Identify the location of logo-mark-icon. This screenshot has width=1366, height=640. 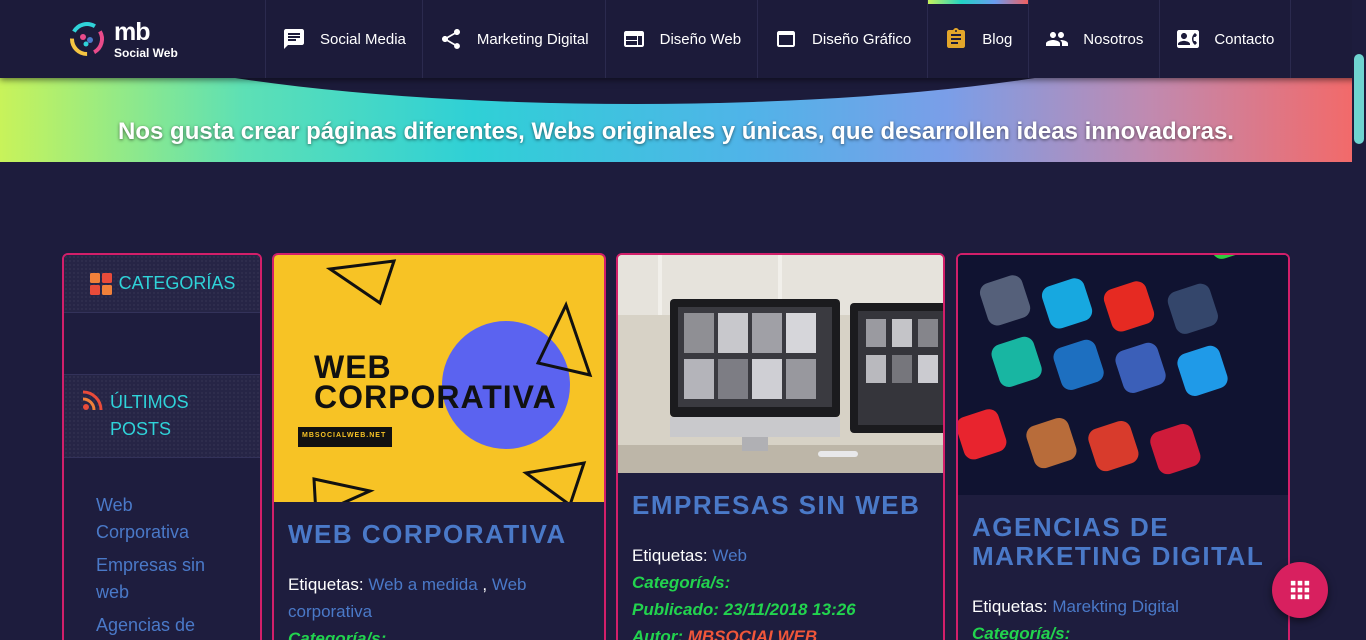
(87, 39).